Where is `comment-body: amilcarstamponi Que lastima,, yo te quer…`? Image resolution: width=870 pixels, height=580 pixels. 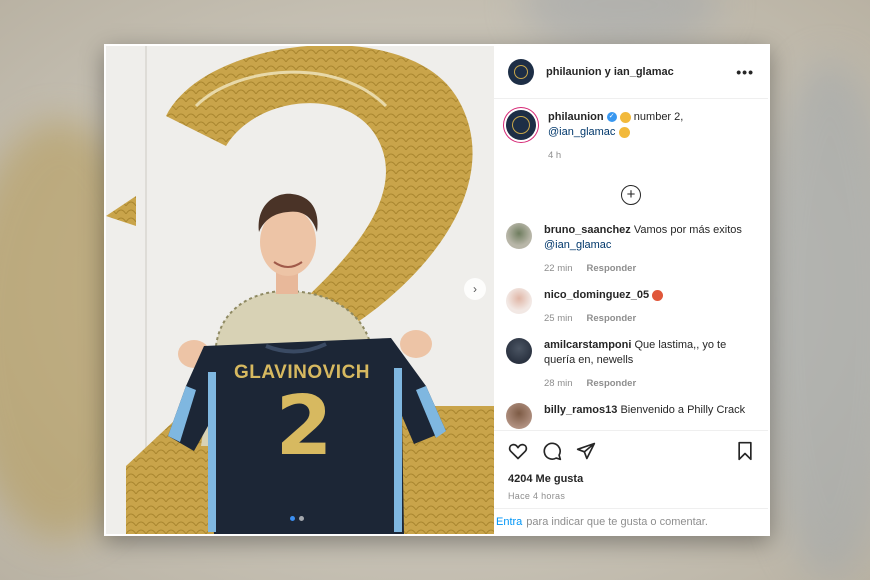
comment-body: amilcarstamponi Que lastima,, yo te quer… is located at coordinates (644, 364).